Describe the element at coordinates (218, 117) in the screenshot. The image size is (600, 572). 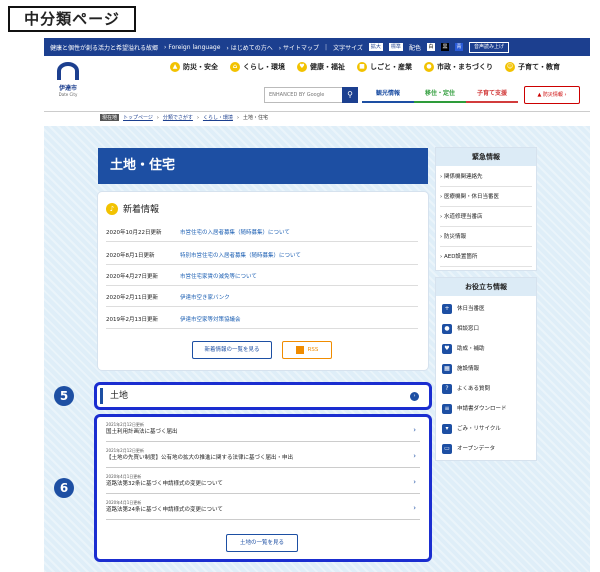
I see `breadcrumb-living: くらし・環境` at that location.